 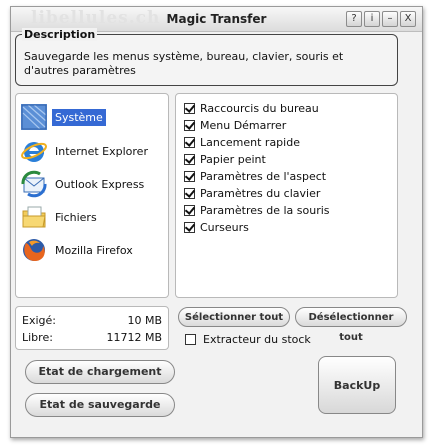 I want to click on disk-space-info: Exigé: 10 MB Libre: 11712 MB, so click(x=92, y=328).